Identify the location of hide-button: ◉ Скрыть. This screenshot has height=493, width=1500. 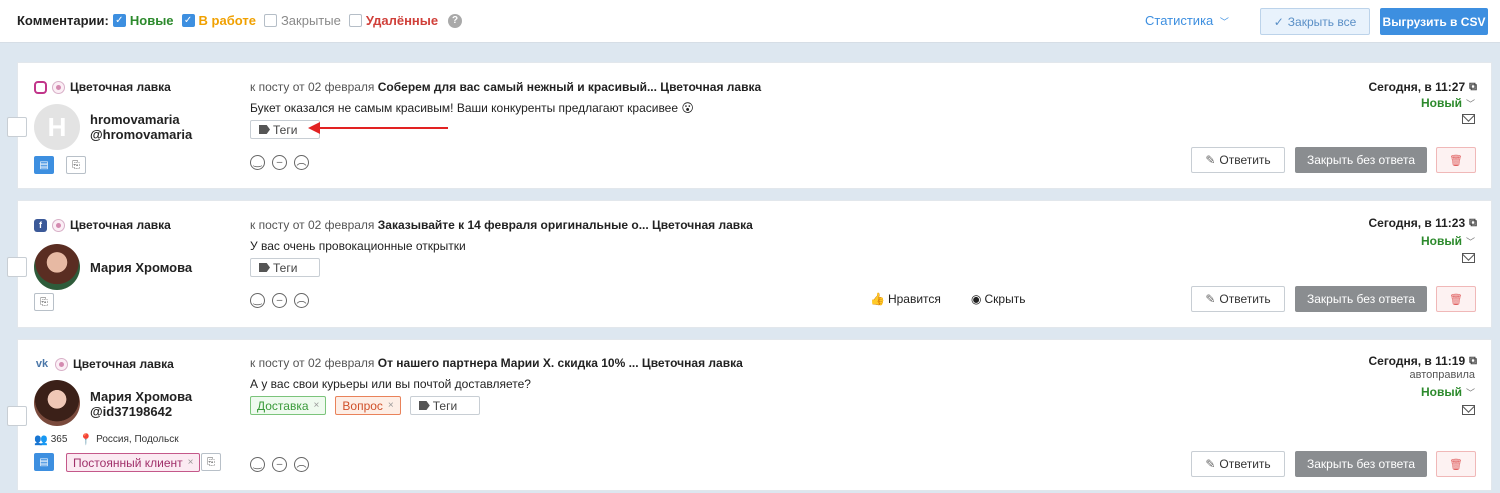
(998, 299).